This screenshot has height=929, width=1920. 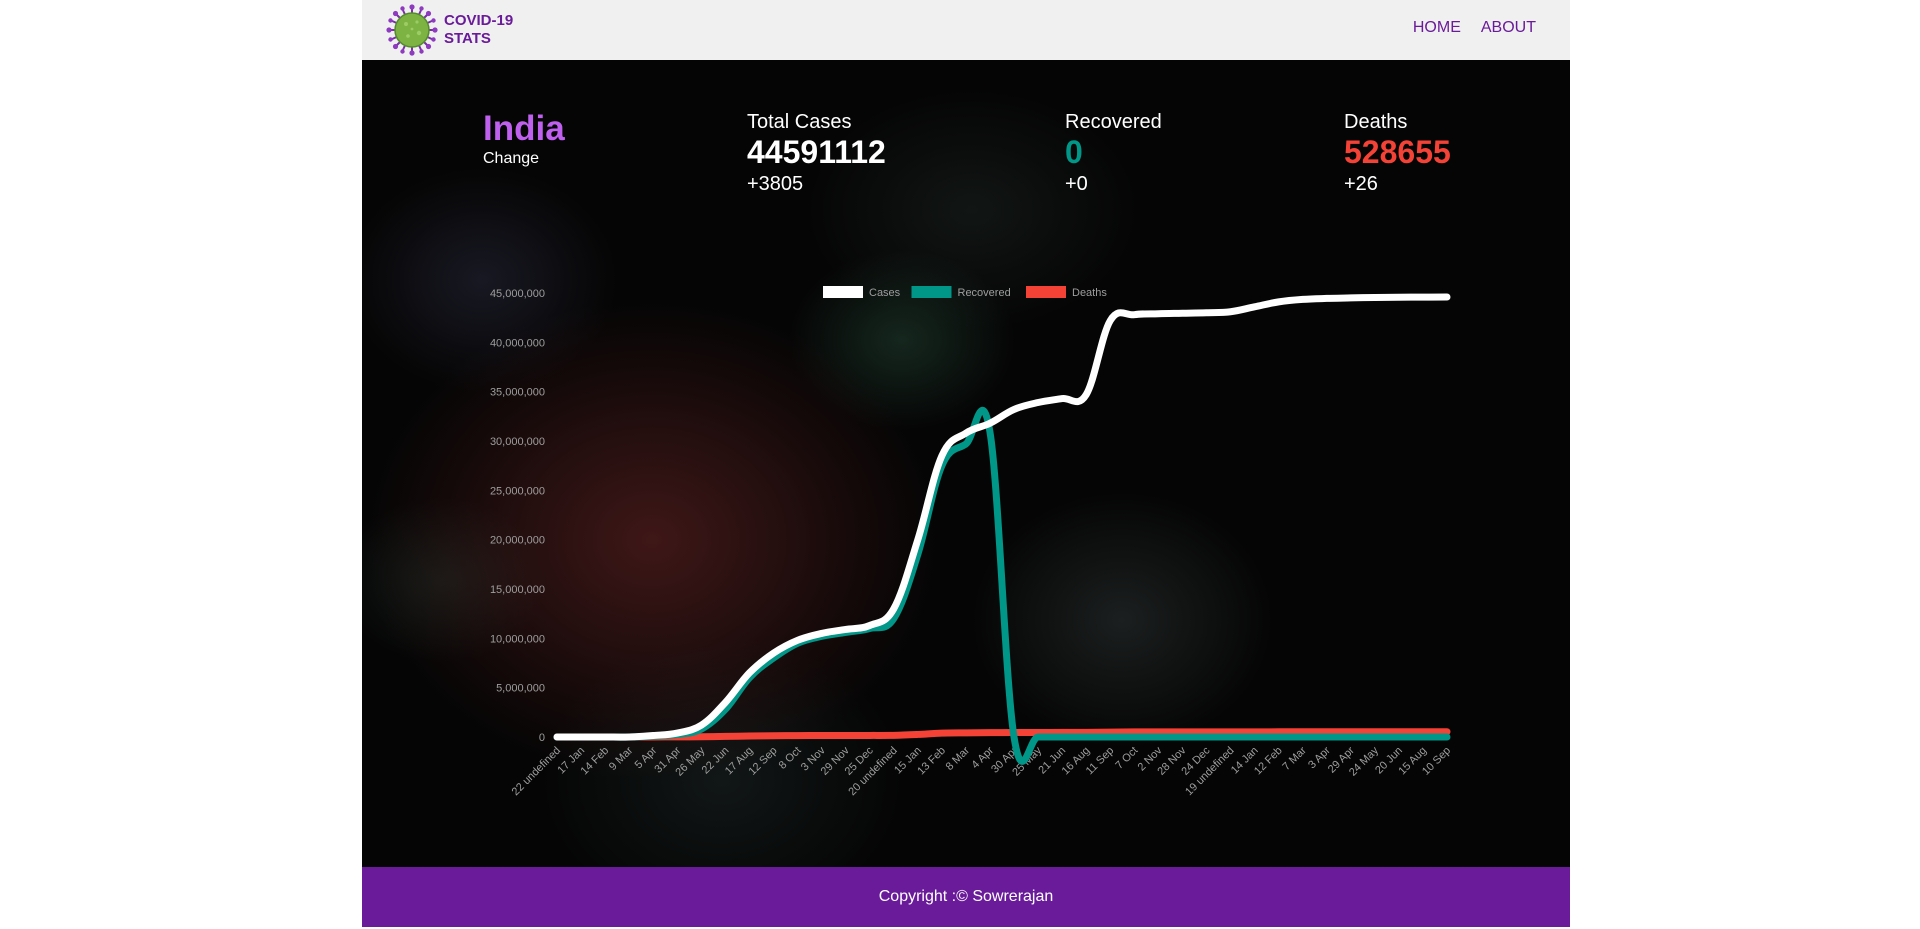 What do you see at coordinates (1294, 758) in the screenshot?
I see `x-tick-label: 7 Mar` at bounding box center [1294, 758].